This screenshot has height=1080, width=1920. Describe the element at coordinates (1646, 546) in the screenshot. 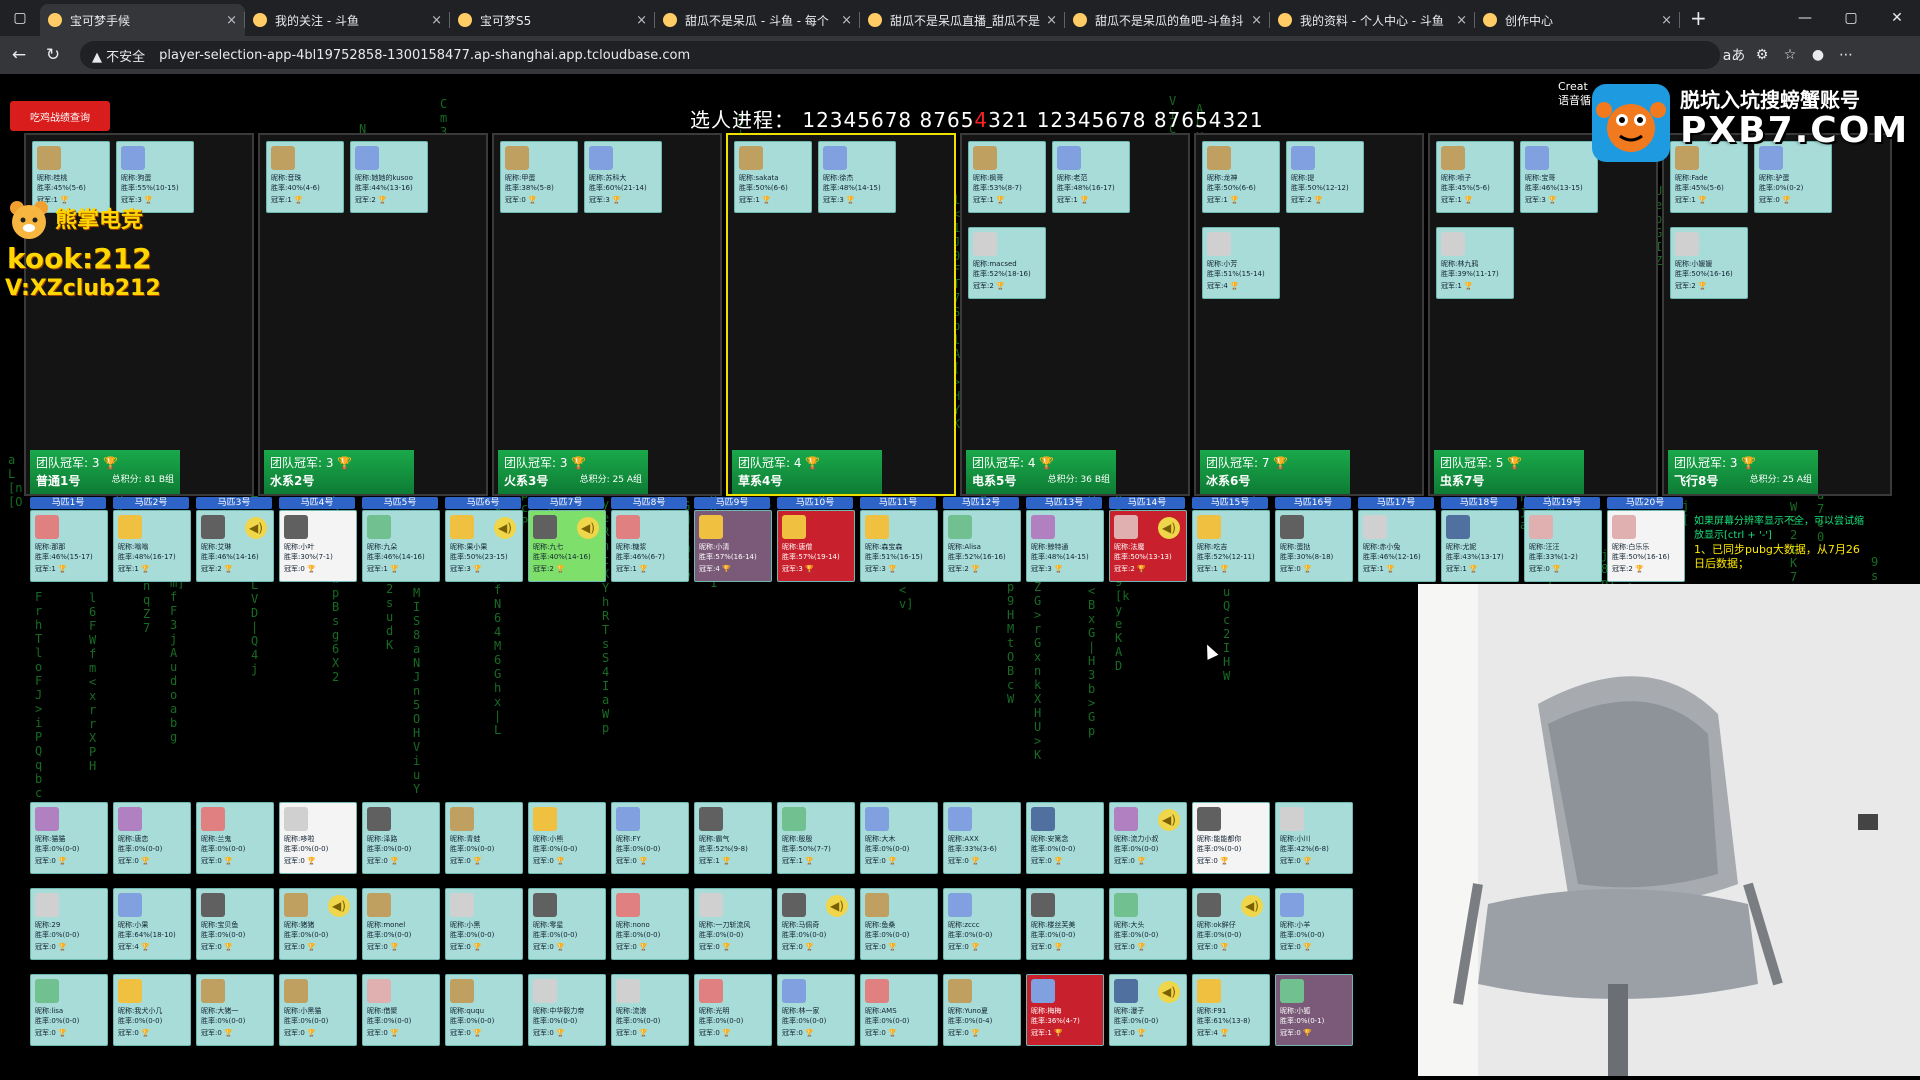

I see `slot-player-card: 昵称:白乐乐 胜率:50%(16-16) 冠军:2 🏆` at that location.